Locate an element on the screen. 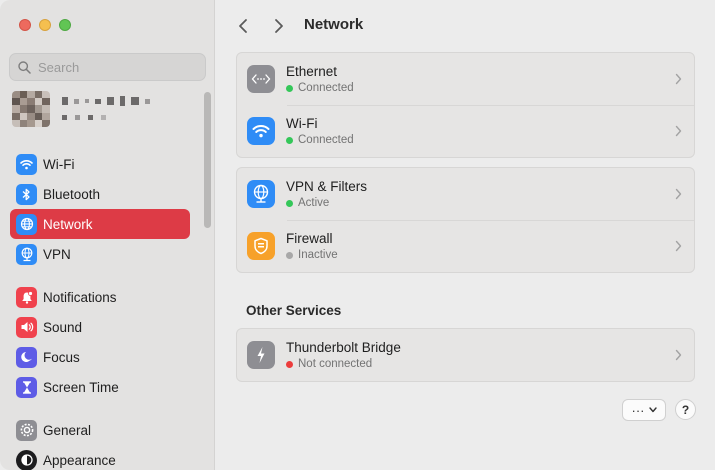 This screenshot has height=470, width=715. back-button is located at coordinates (243, 26).